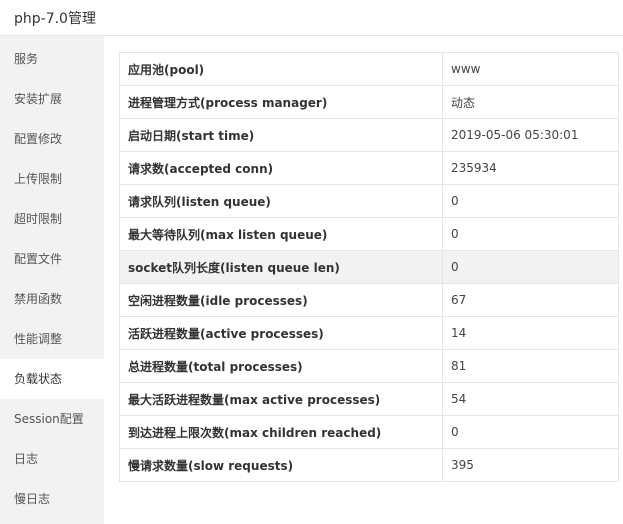  I want to click on sidebar-item-install-extensions: 安装扩展, so click(52, 99).